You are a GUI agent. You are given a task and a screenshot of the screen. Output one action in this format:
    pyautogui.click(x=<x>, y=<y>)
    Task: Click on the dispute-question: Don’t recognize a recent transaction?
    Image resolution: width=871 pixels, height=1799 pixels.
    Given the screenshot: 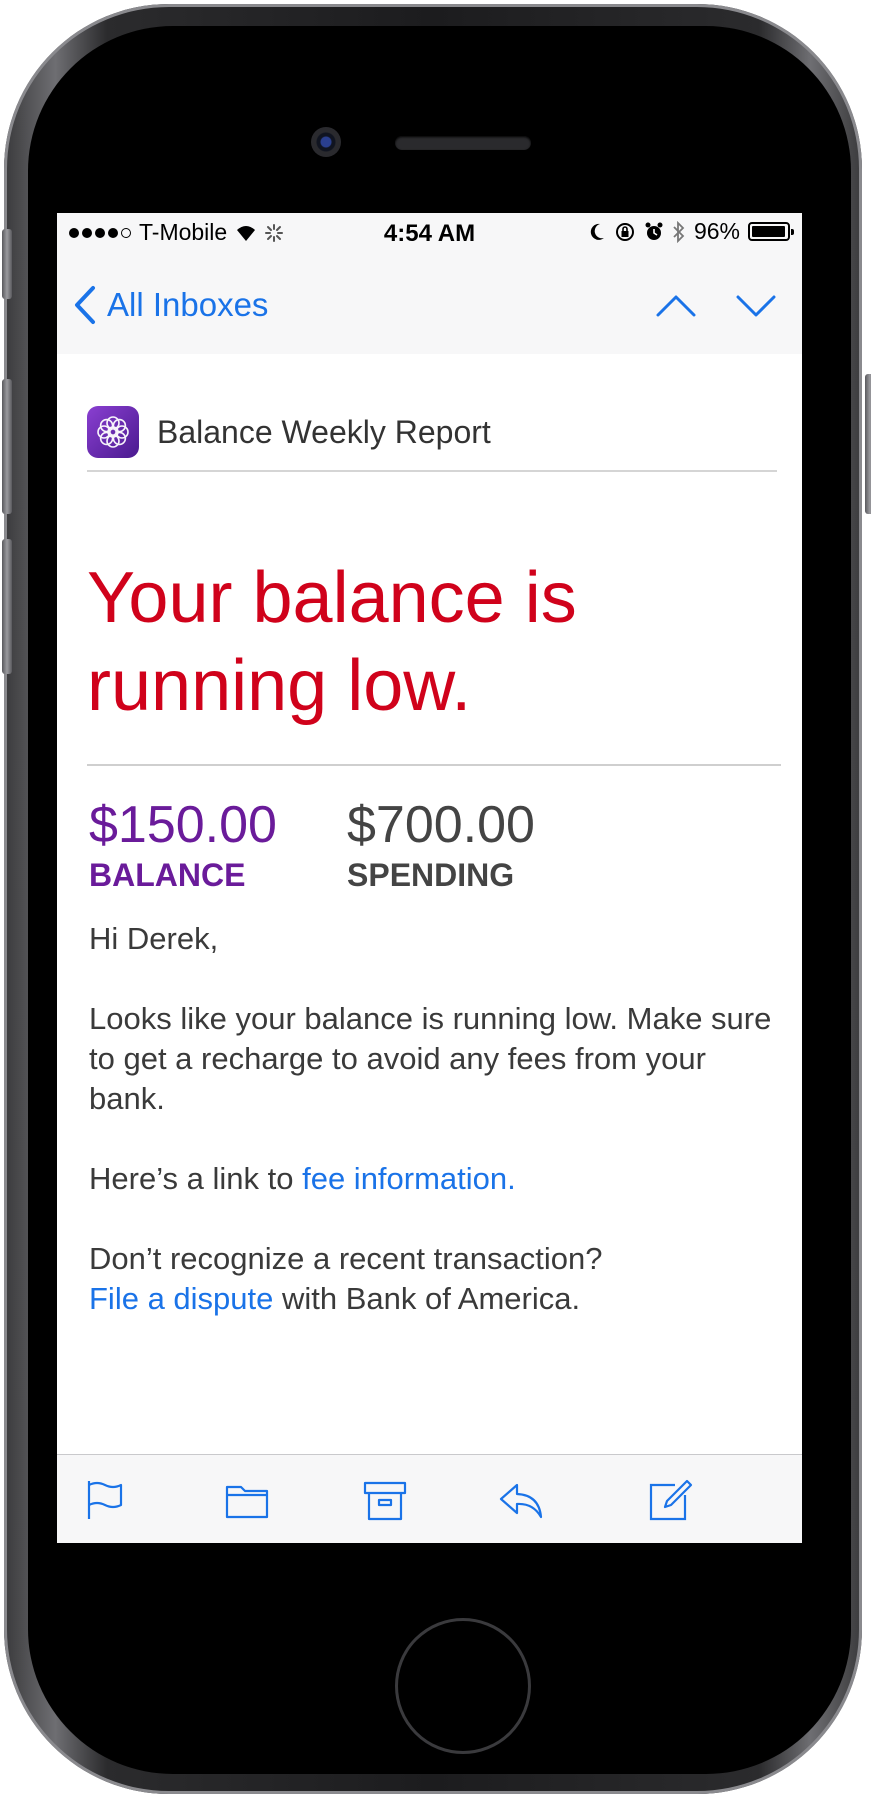 What is the action you would take?
    pyautogui.click(x=346, y=1258)
    